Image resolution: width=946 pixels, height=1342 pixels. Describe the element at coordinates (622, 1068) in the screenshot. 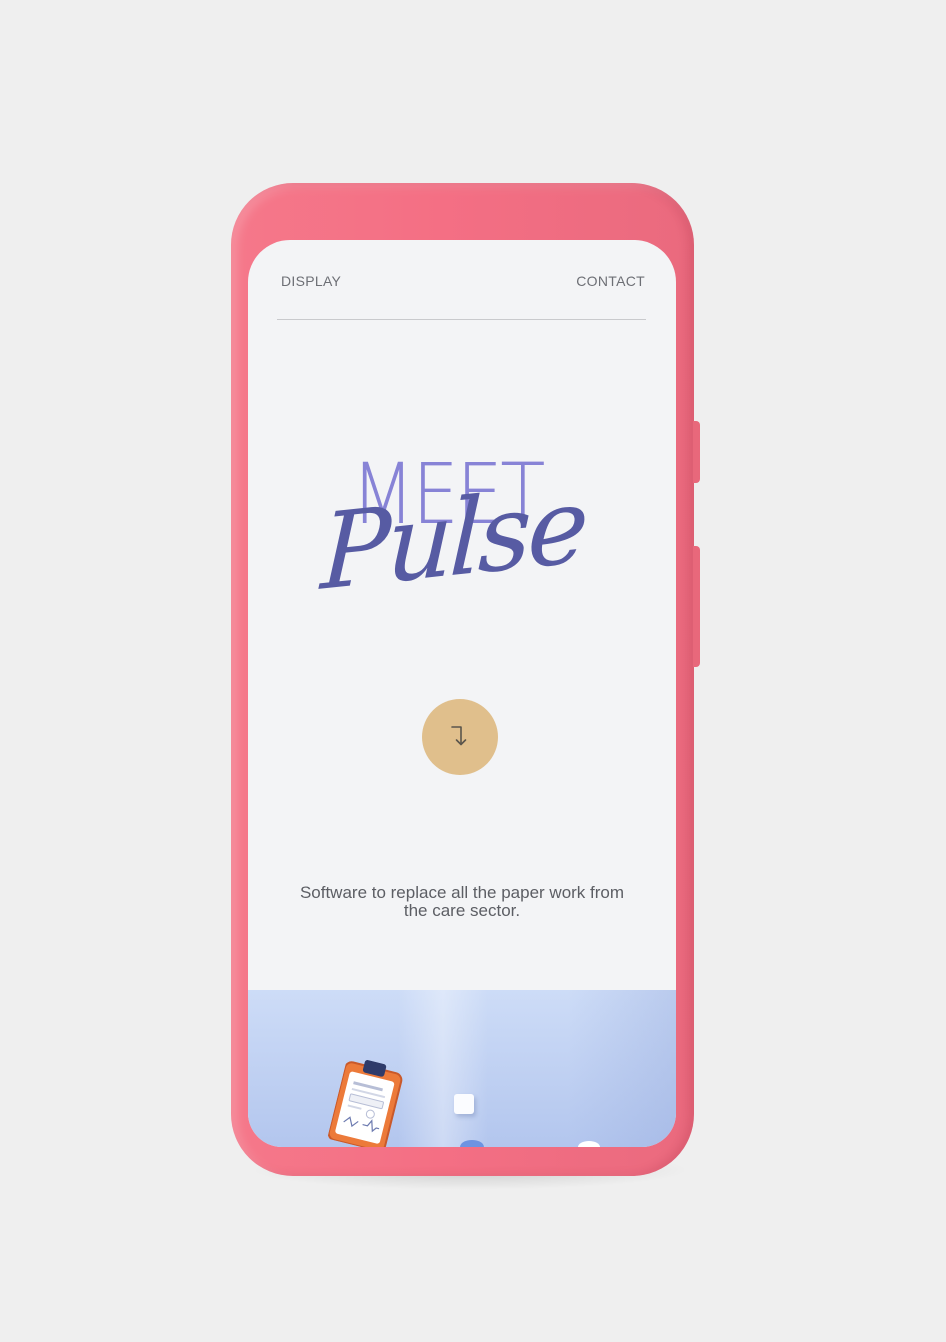

I see `illustration-shade` at that location.